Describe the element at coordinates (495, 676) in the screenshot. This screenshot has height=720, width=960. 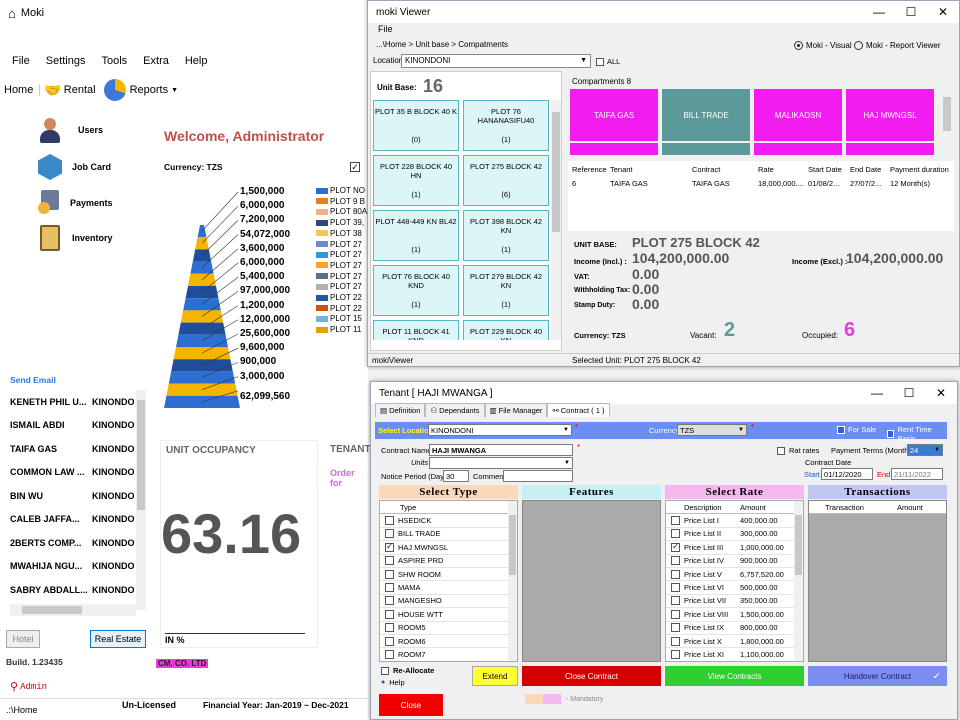
I see `extend-button: Extend` at that location.